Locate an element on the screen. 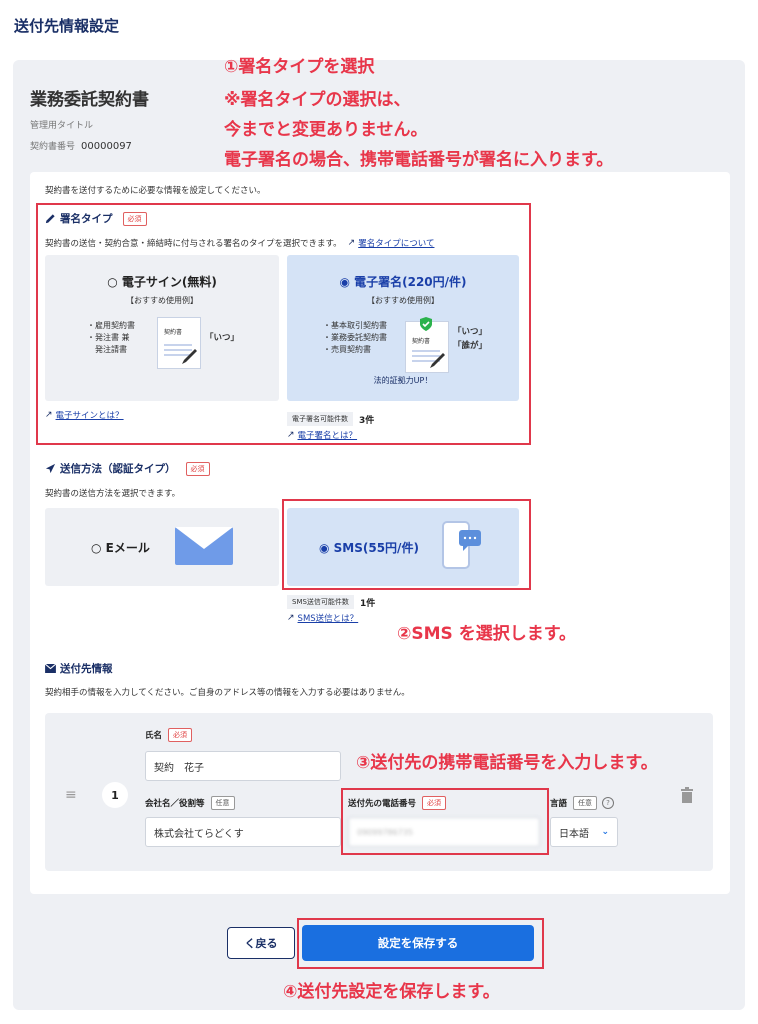 This screenshot has width=758, height=1024. chevron-down-icon: ⌄ is located at coordinates (605, 832).